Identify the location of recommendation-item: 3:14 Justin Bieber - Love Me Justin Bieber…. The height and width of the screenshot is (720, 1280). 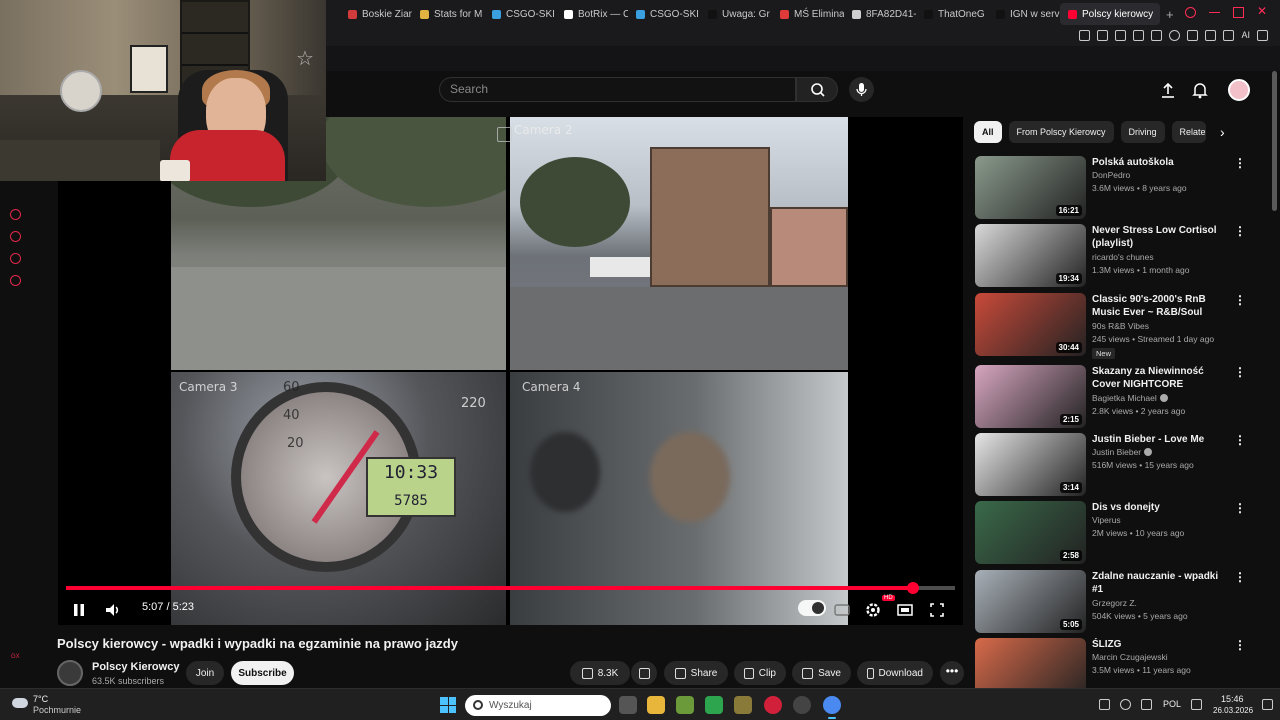
(1120, 465).